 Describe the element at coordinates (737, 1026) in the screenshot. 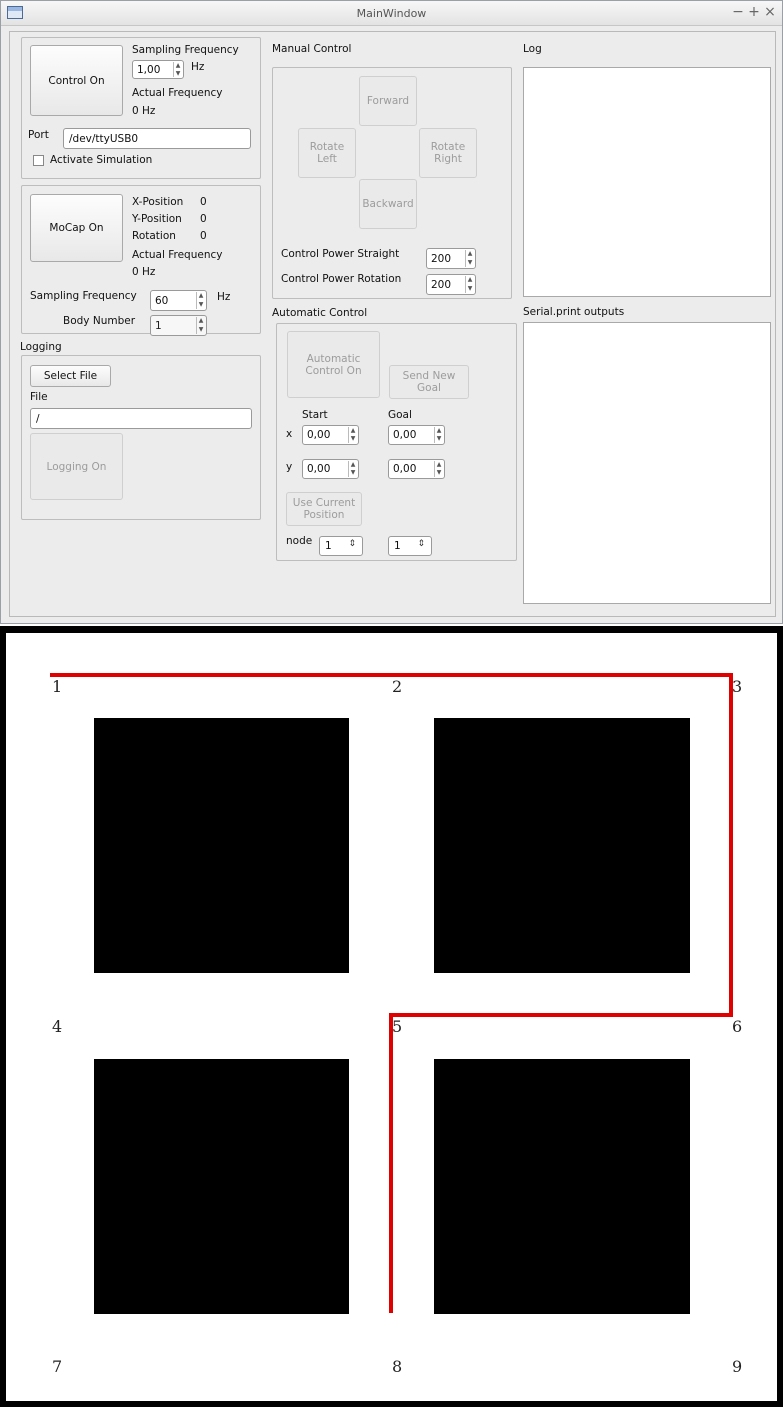

I see `node-label-6: 6` at that location.